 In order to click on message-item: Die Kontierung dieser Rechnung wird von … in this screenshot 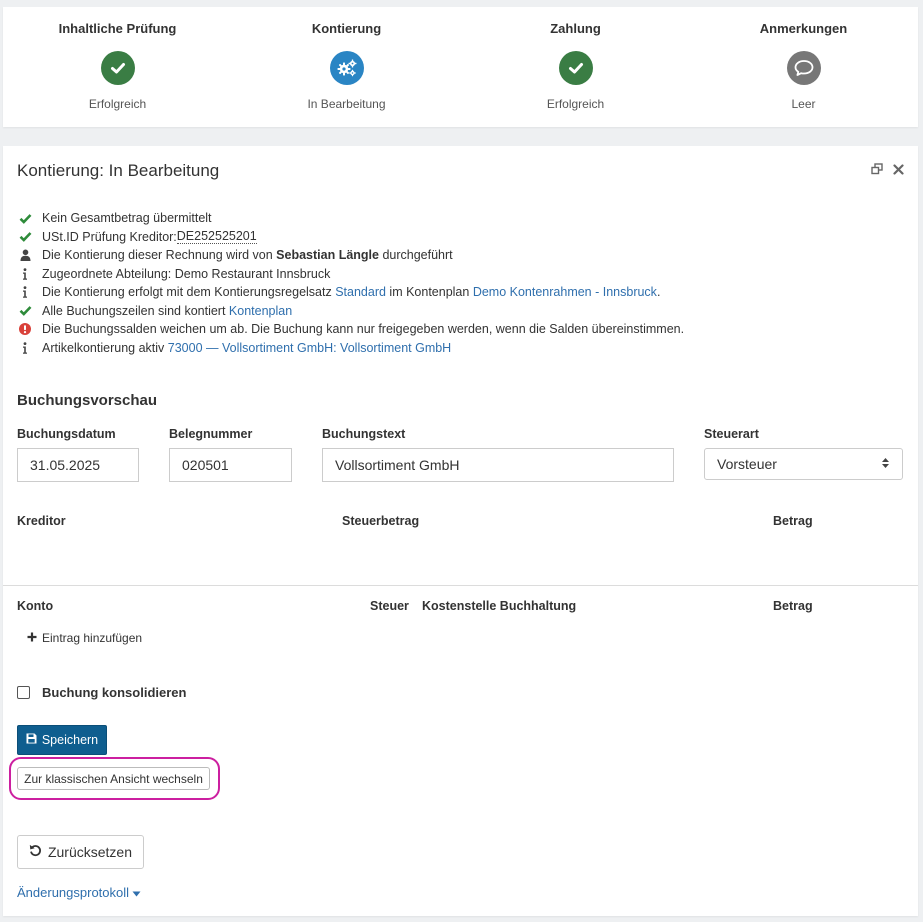, I will do `click(457, 255)`.